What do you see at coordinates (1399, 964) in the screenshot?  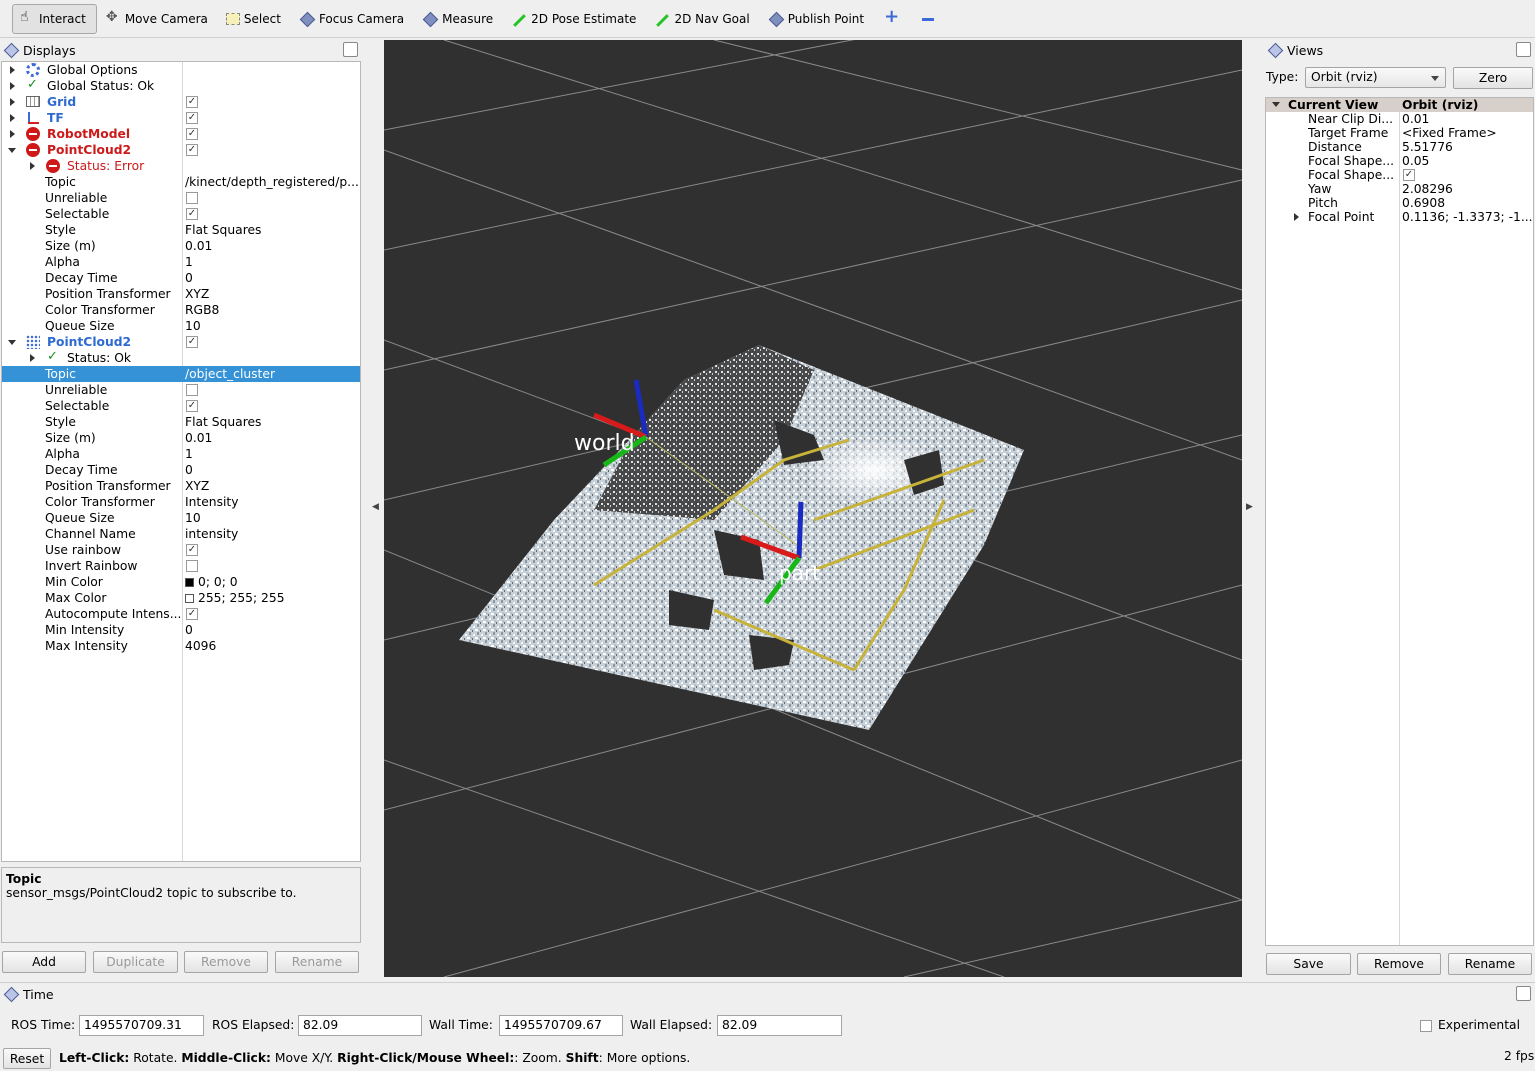 I see `remove-view-button: Remove` at bounding box center [1399, 964].